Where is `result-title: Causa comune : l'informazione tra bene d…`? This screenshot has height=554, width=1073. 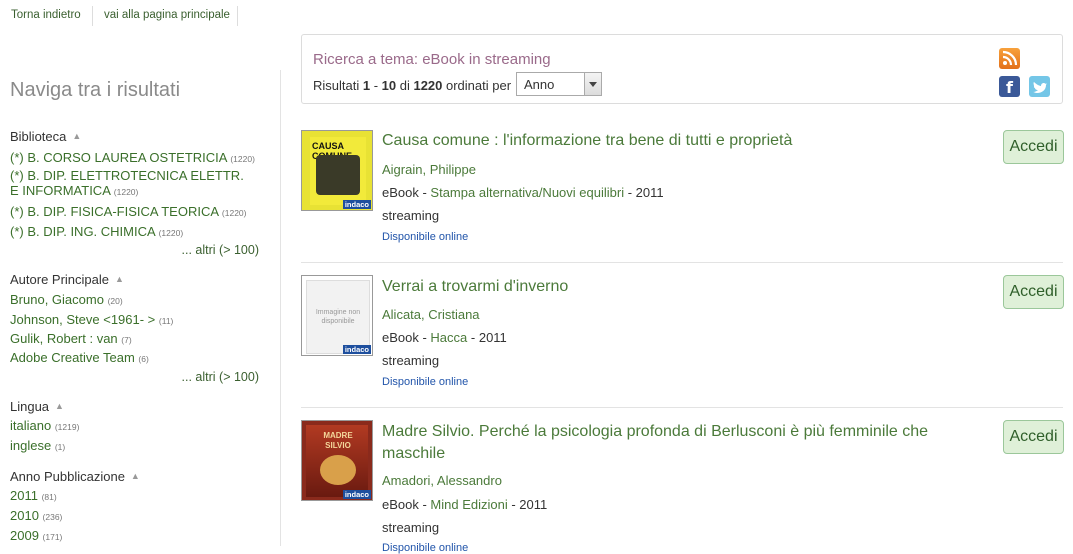 result-title: Causa comune : l'informazione tra bene d… is located at coordinates (682, 141).